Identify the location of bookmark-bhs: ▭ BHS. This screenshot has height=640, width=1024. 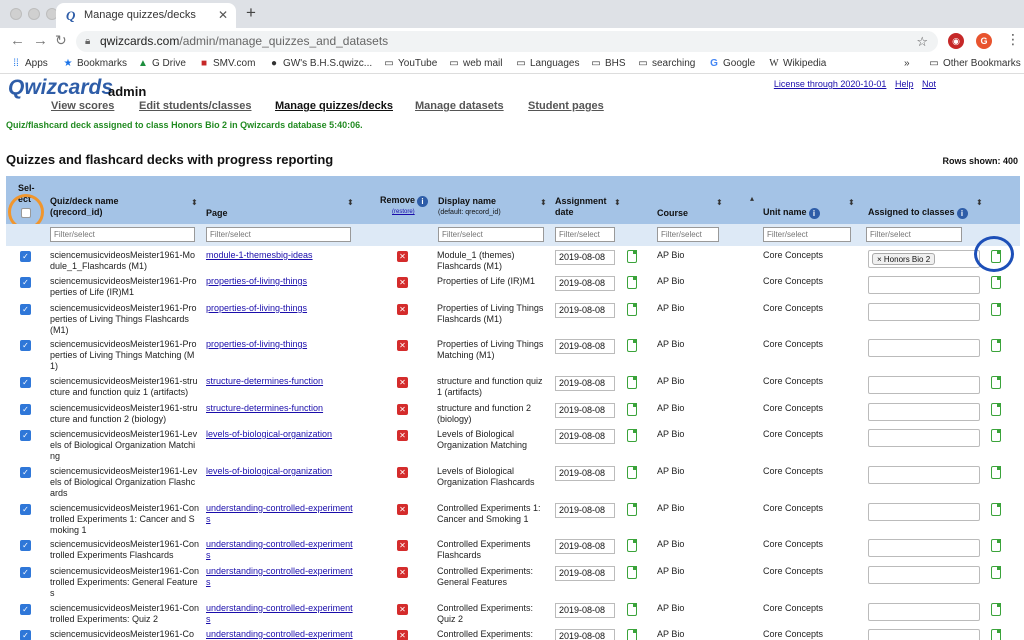
(607, 64).